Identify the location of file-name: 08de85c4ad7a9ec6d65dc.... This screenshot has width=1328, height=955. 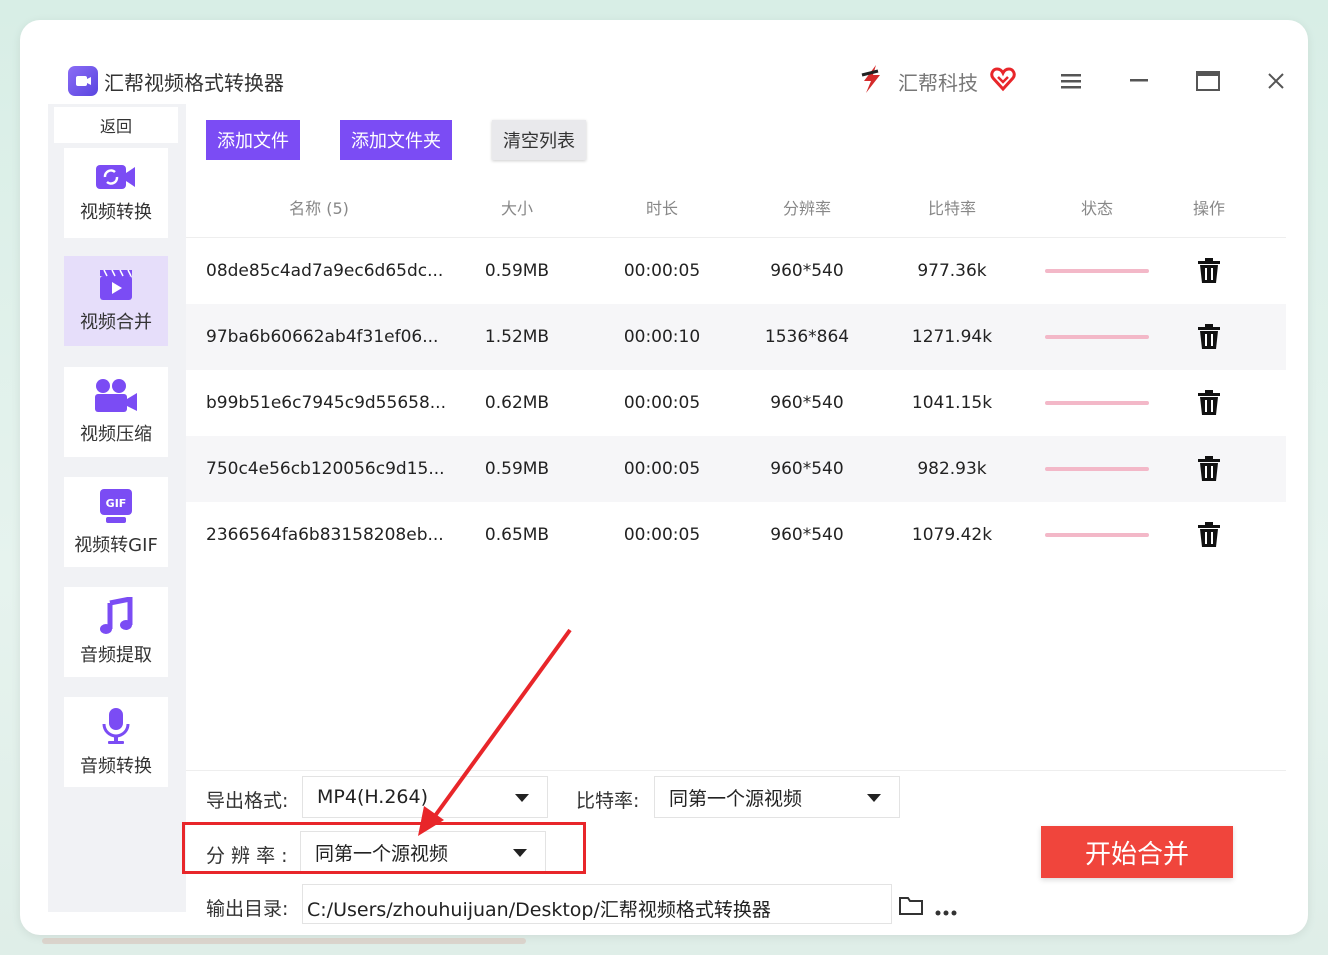
(325, 271).